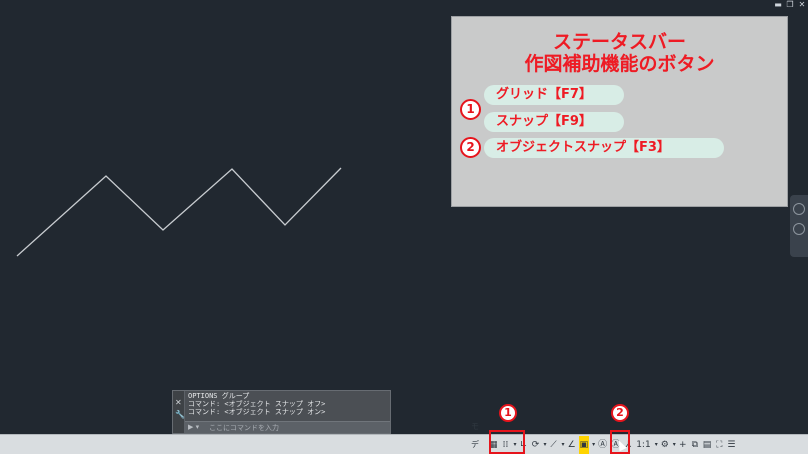 This screenshot has width=808, height=454. What do you see at coordinates (619, 42) in the screenshot?
I see `overlay-title-line1: ステータスバー` at bounding box center [619, 42].